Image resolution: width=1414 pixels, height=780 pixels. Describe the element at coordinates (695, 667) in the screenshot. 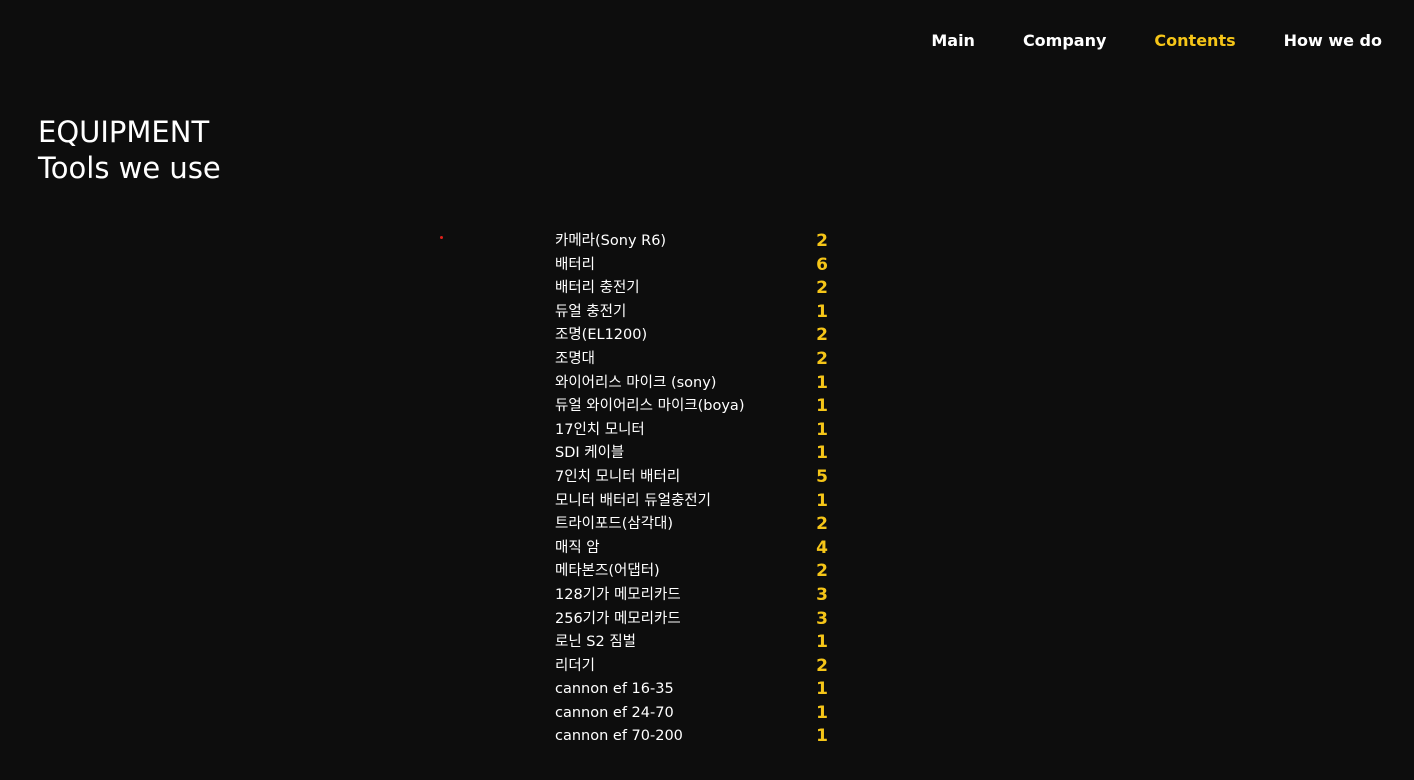

I see `equipment-row: 리더기 2` at that location.